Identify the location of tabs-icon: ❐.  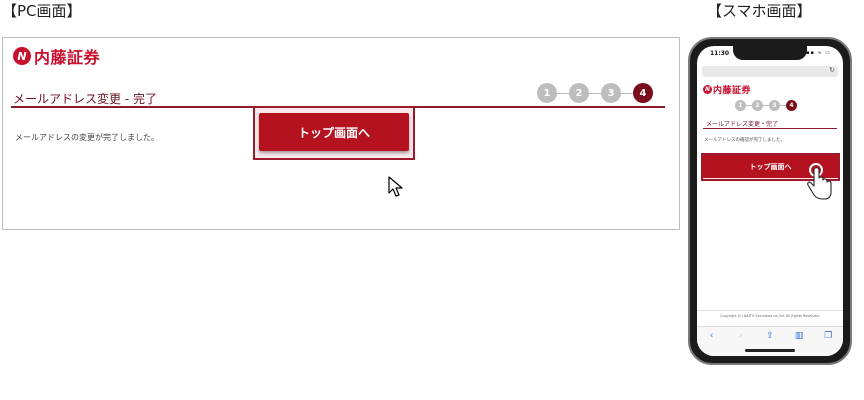
(828, 336).